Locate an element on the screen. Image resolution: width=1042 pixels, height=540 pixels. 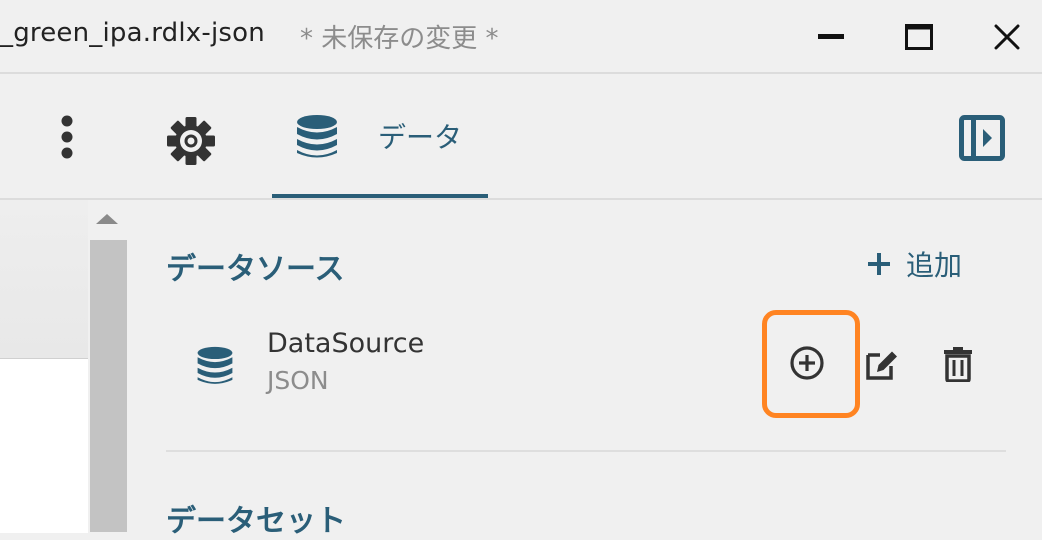
datasource-type: JSON is located at coordinates (298, 380).